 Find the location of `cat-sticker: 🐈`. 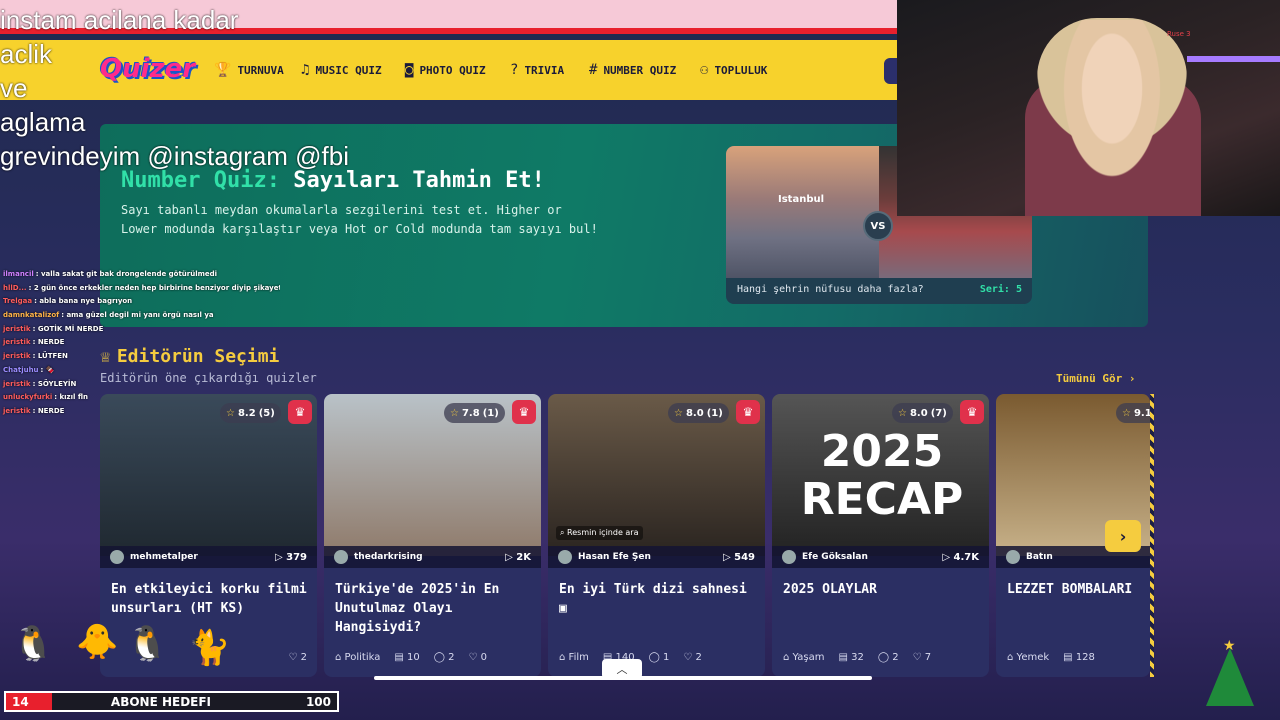

cat-sticker: 🐈 is located at coordinates (209, 648).